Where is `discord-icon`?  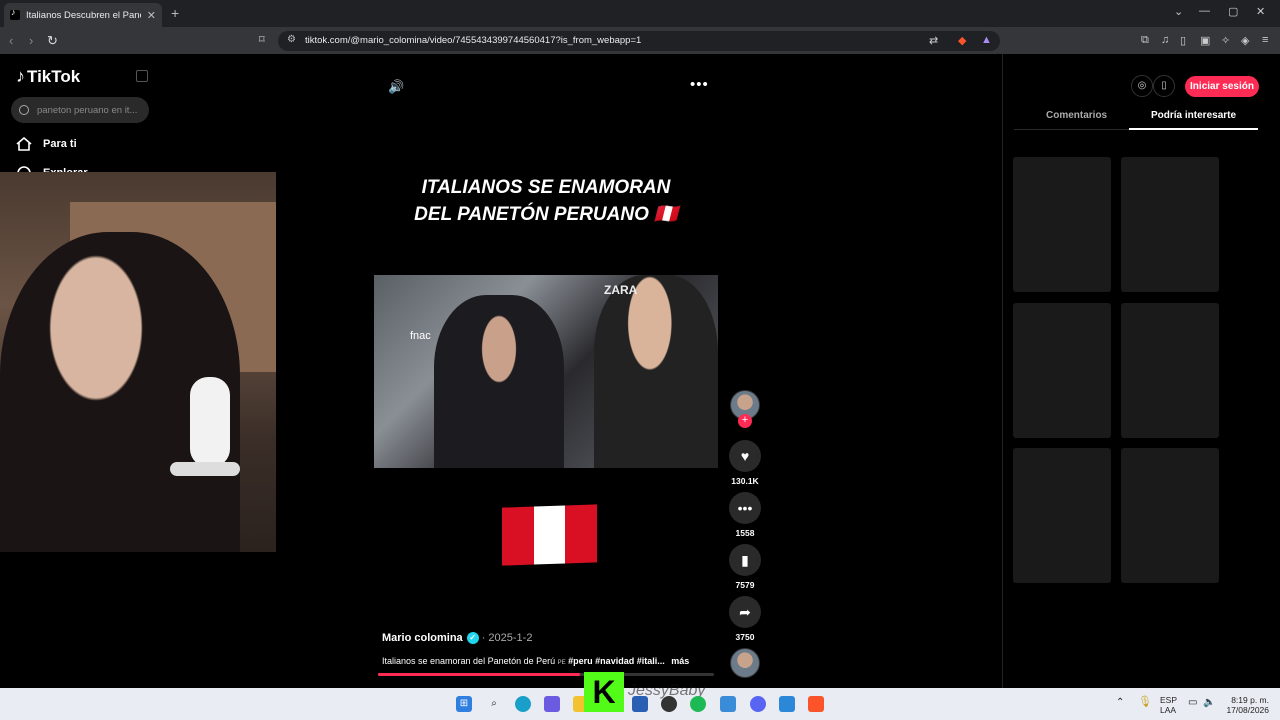
discord-icon is located at coordinates (758, 704).